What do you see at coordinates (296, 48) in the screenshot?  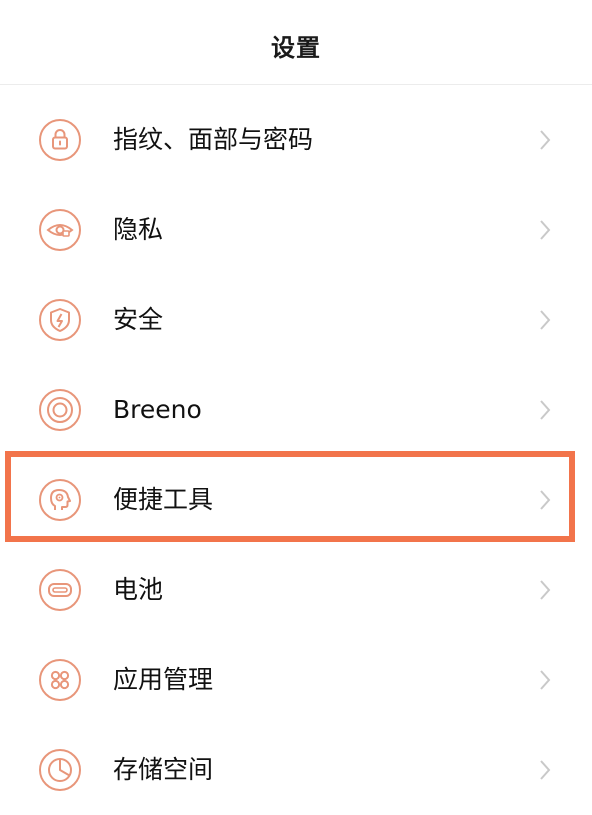 I see `page-title: 设置` at bounding box center [296, 48].